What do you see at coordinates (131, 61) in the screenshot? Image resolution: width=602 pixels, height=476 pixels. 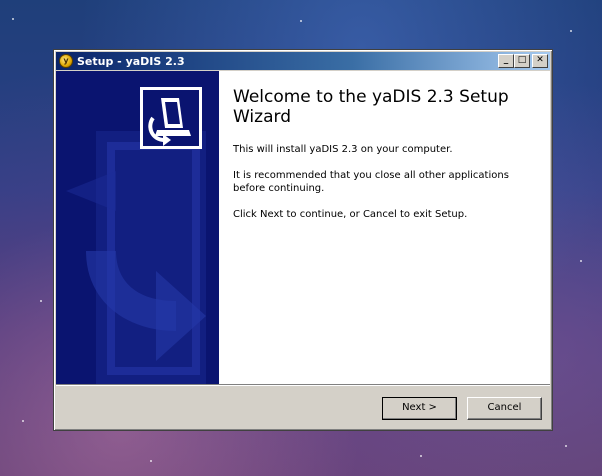 I see `window-title: Setup - yaDIS 2.3` at bounding box center [131, 61].